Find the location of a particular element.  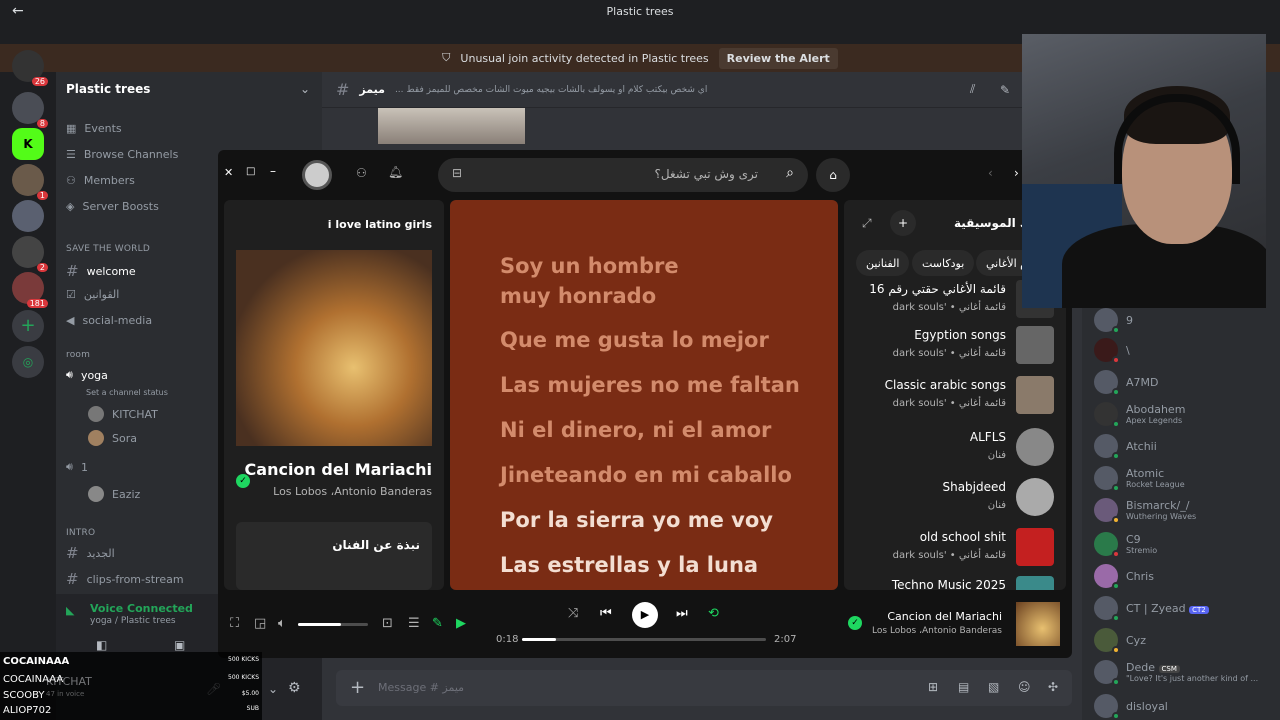

menu-members: ⚇ Members is located at coordinates (100, 180).